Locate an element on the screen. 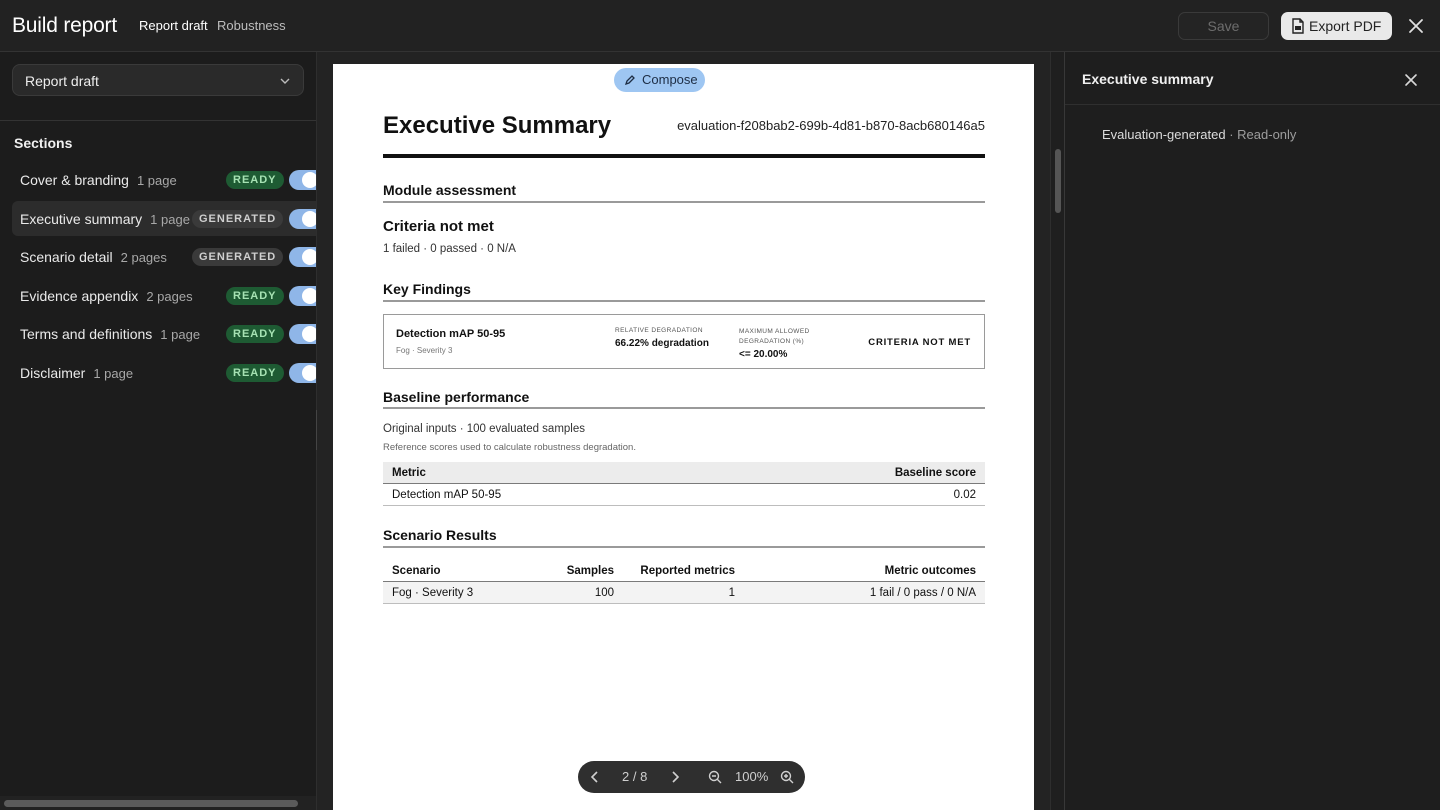 Image resolution: width=1440 pixels, height=810 pixels. section-name: Executive summary is located at coordinates (81, 218).